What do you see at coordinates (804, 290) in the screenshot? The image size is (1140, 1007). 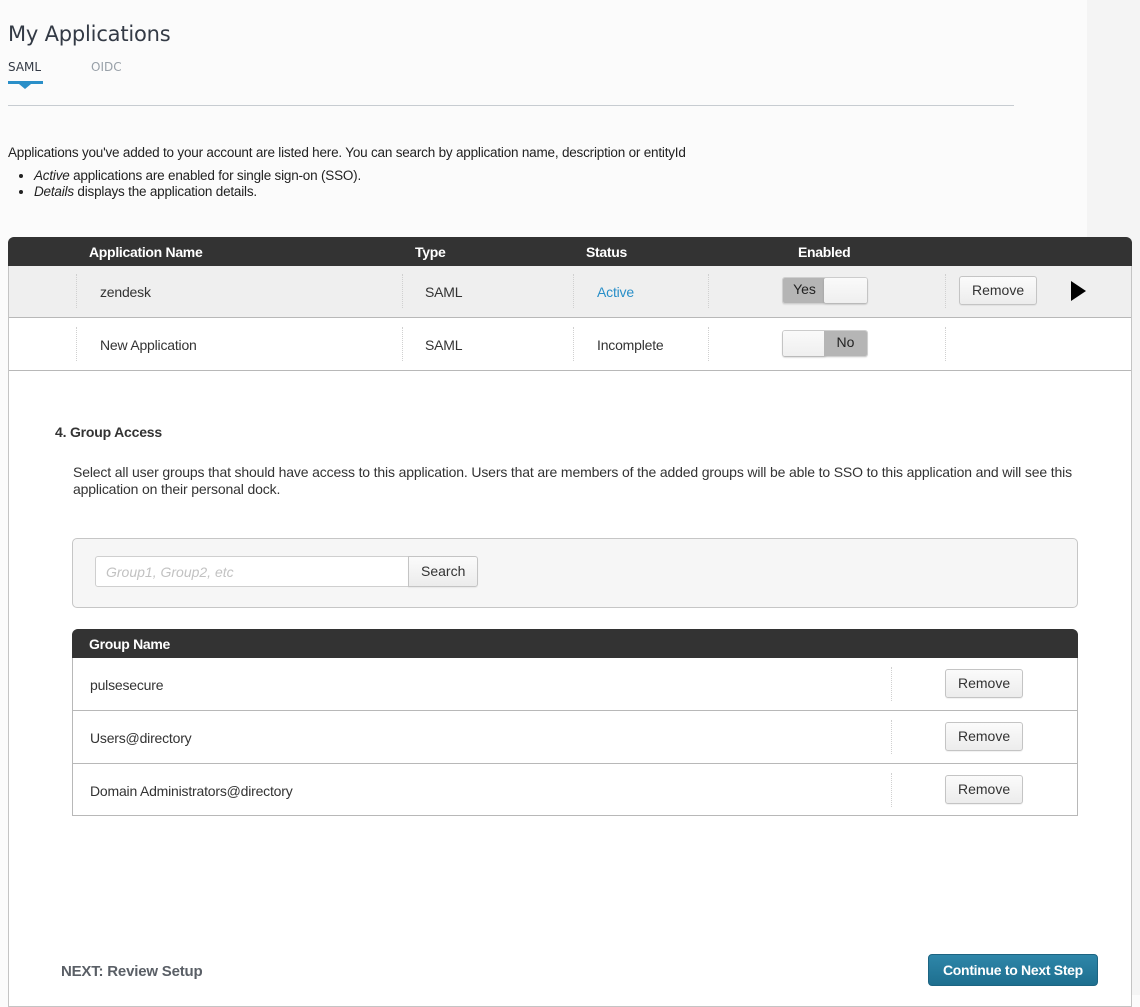 I see `toggle-yes-label: Yes` at bounding box center [804, 290].